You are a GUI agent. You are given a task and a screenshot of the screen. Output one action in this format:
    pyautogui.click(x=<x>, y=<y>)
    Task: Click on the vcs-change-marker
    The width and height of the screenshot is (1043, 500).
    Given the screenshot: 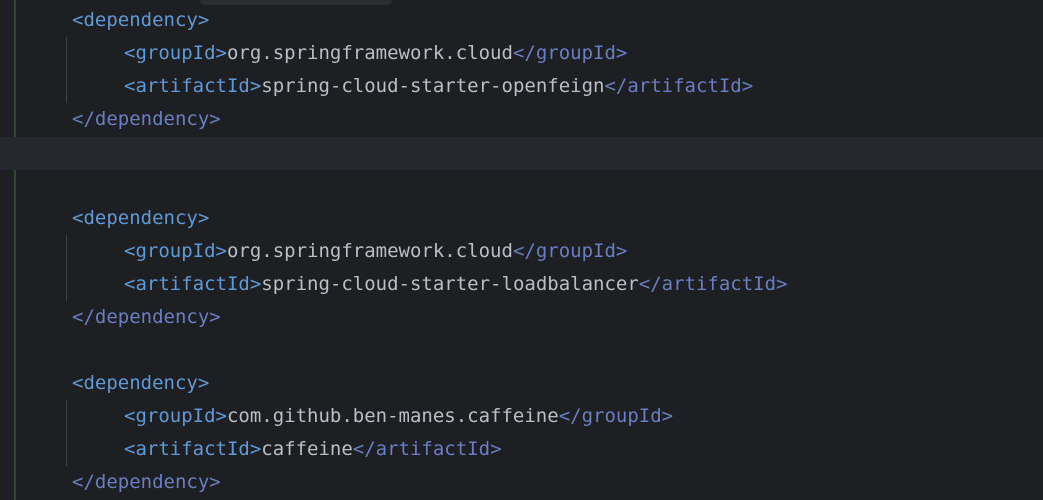 What is the action you would take?
    pyautogui.click(x=15, y=250)
    